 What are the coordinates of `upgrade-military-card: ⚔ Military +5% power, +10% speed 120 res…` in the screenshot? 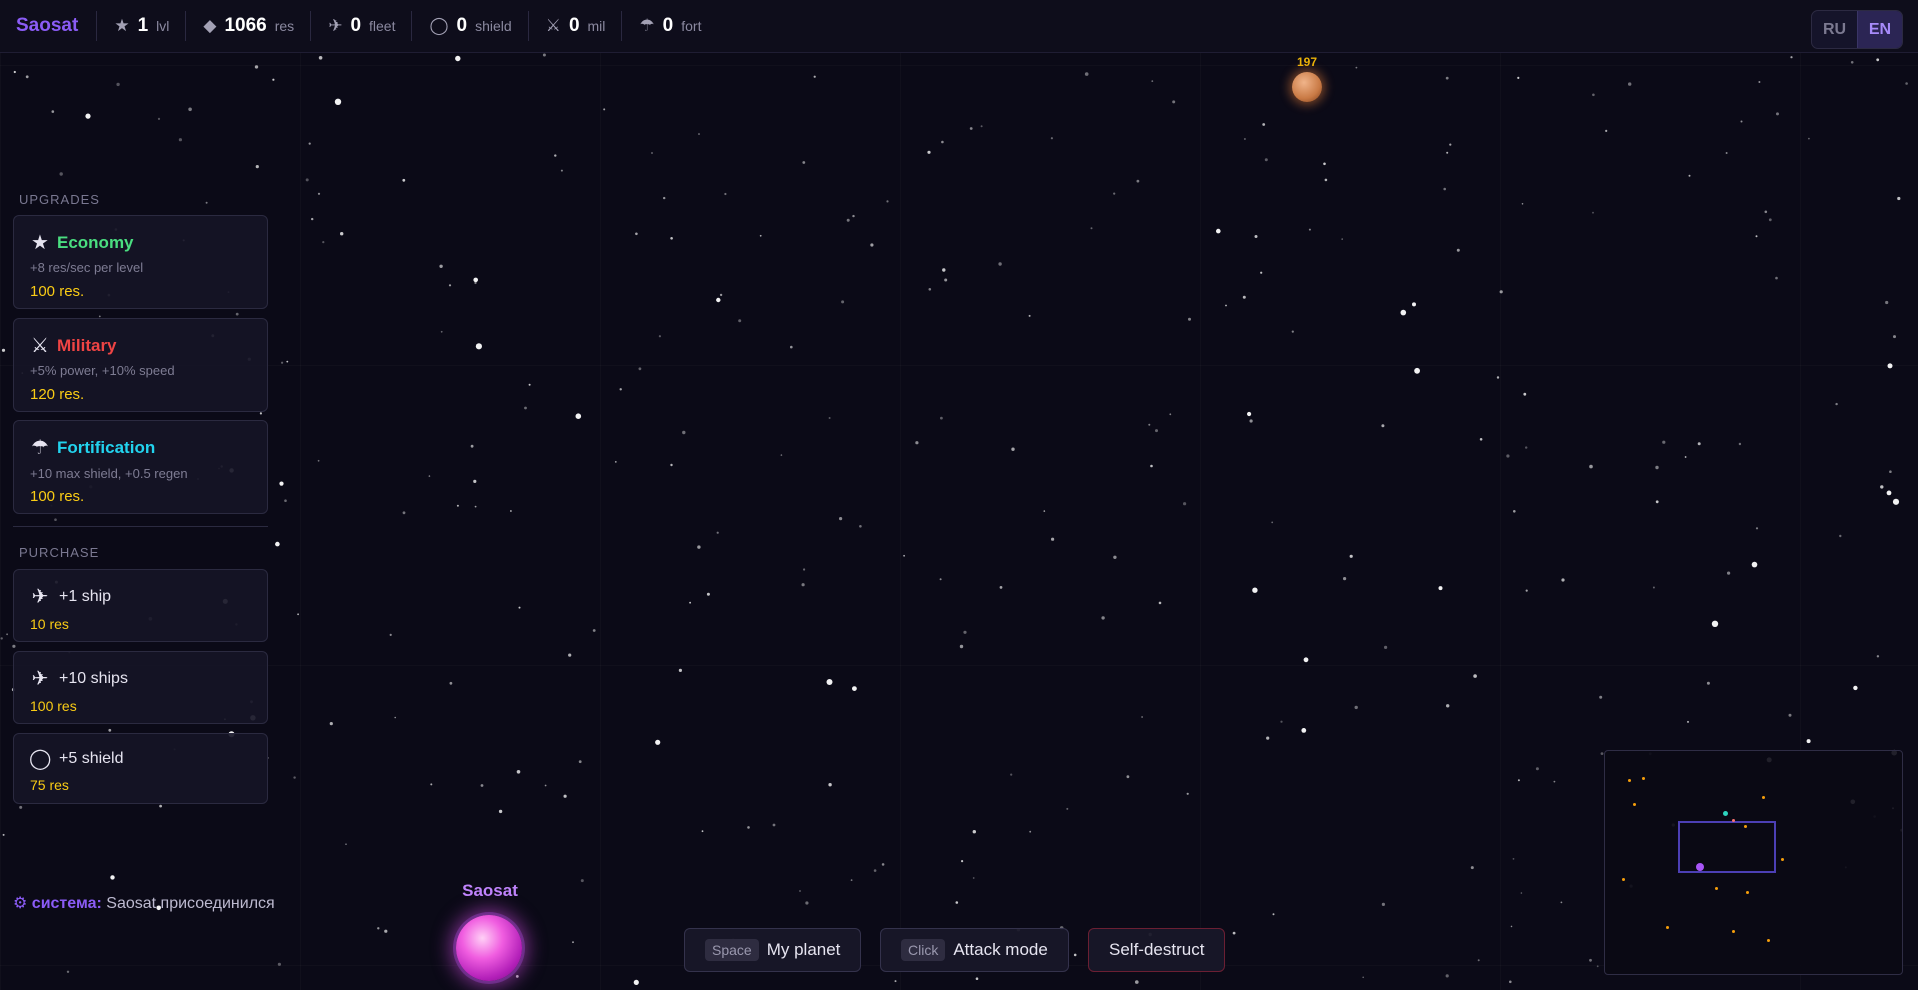 It's located at (140, 365).